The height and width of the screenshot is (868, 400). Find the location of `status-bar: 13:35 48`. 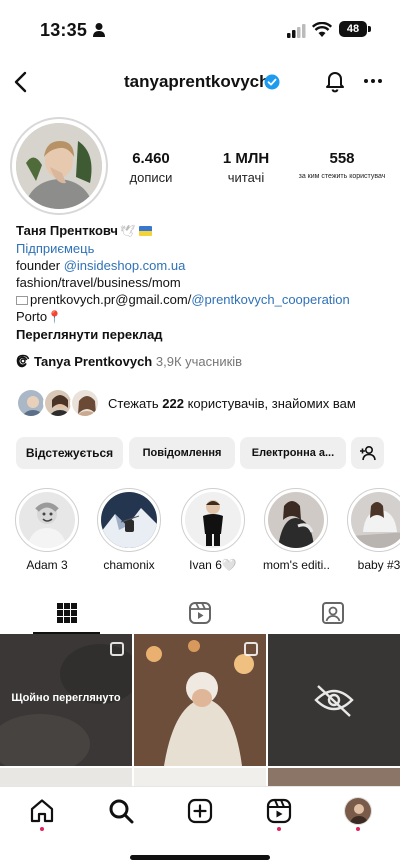

status-bar: 13:35 48 is located at coordinates (200, 28).